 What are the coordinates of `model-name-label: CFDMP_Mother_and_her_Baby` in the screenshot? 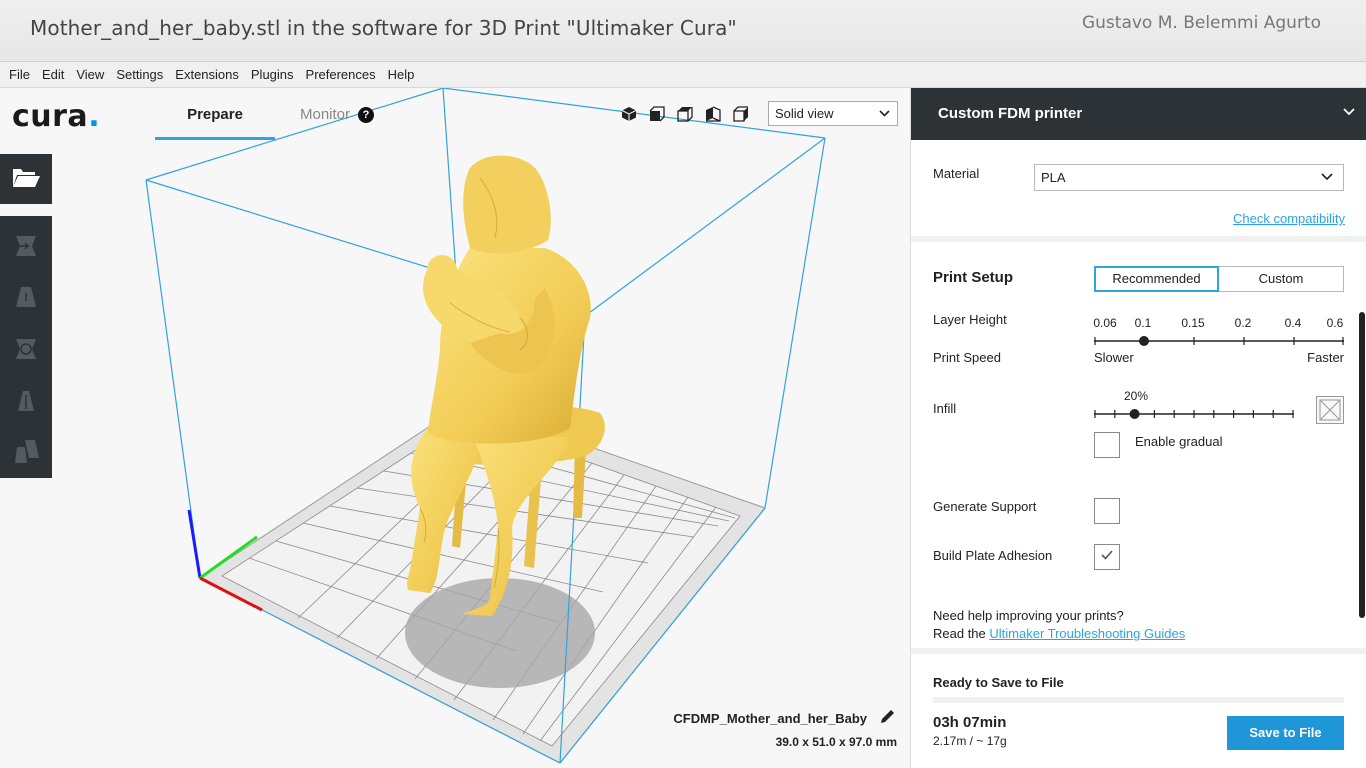 It's located at (770, 718).